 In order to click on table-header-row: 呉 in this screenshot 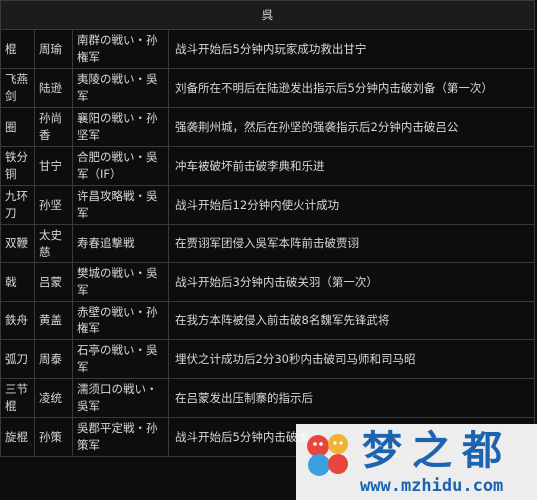, I will do `click(267, 15)`.